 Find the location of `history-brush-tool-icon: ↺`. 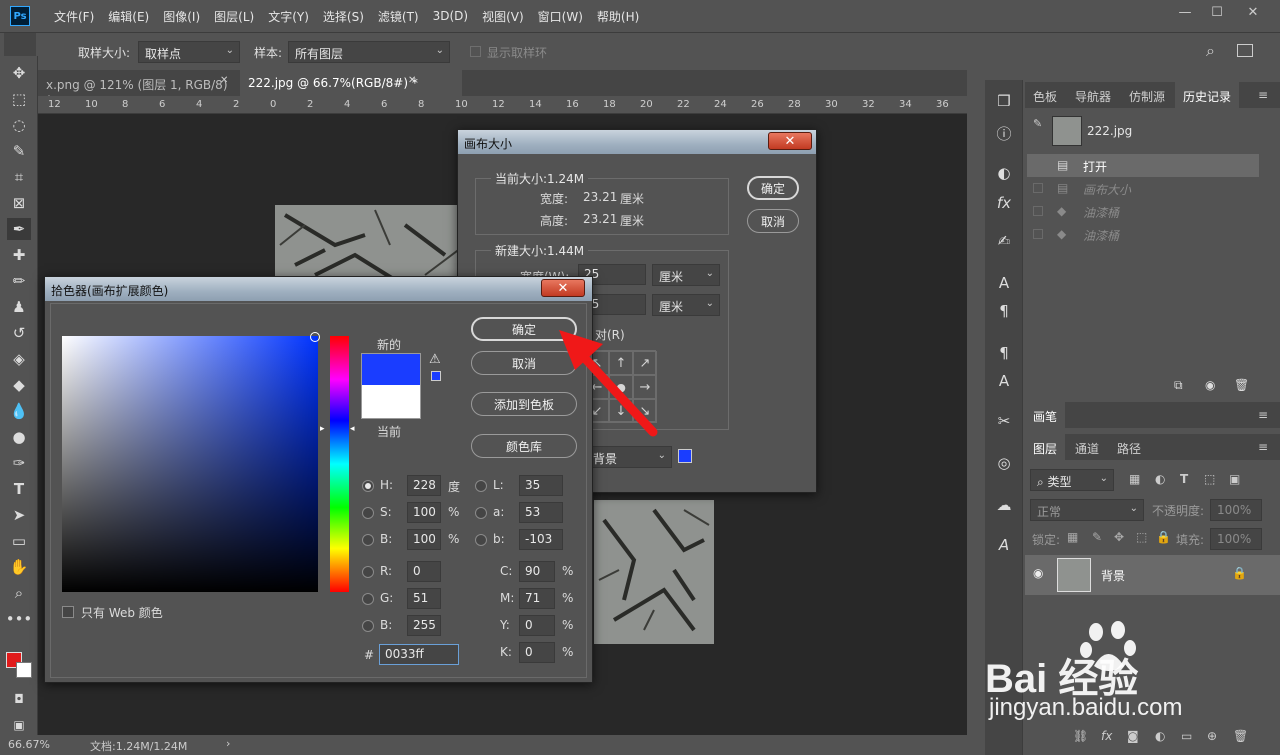

history-brush-tool-icon: ↺ is located at coordinates (19, 333).